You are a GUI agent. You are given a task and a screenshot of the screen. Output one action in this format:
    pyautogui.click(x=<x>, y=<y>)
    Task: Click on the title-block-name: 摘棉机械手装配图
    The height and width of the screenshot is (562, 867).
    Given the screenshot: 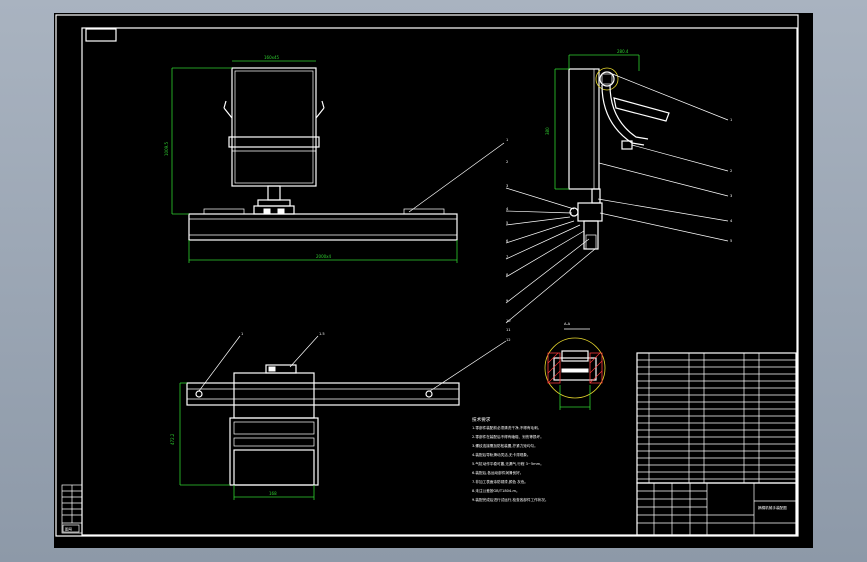 What is the action you would take?
    pyautogui.click(x=772, y=507)
    